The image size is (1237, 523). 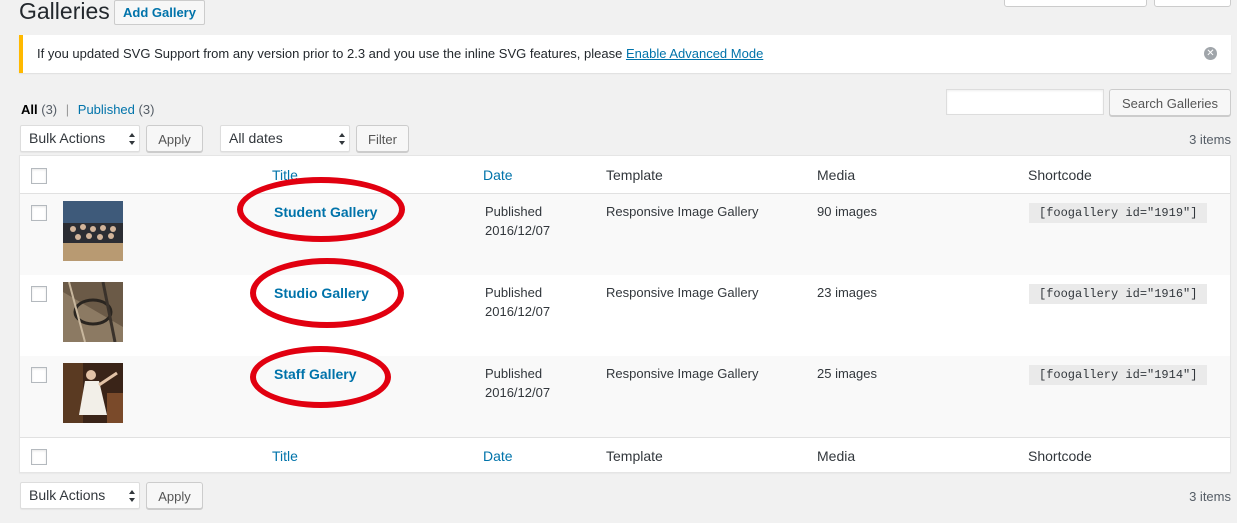 I want to click on select-all-checkbox-bottom, so click(x=39, y=457).